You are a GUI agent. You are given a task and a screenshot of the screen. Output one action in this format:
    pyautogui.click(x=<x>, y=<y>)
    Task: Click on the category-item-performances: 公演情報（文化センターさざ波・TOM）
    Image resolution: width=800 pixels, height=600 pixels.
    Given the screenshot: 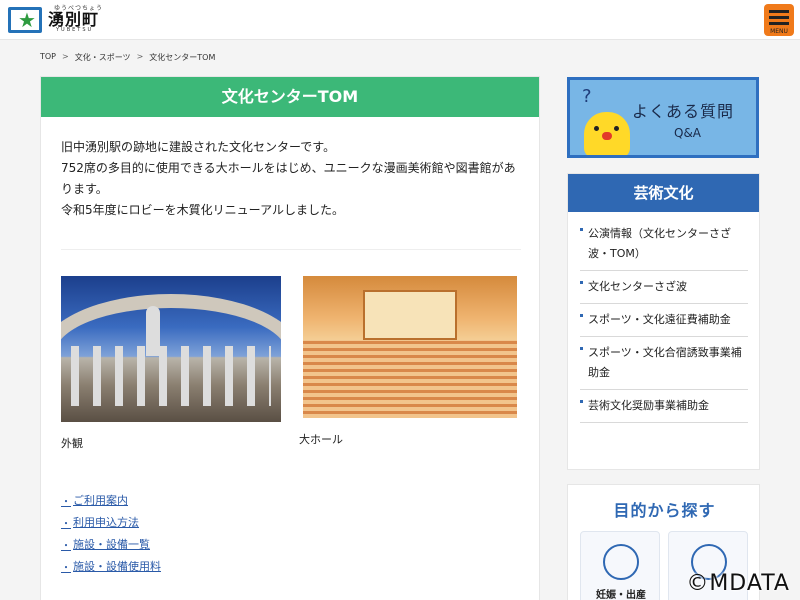 What is the action you would take?
    pyautogui.click(x=664, y=244)
    